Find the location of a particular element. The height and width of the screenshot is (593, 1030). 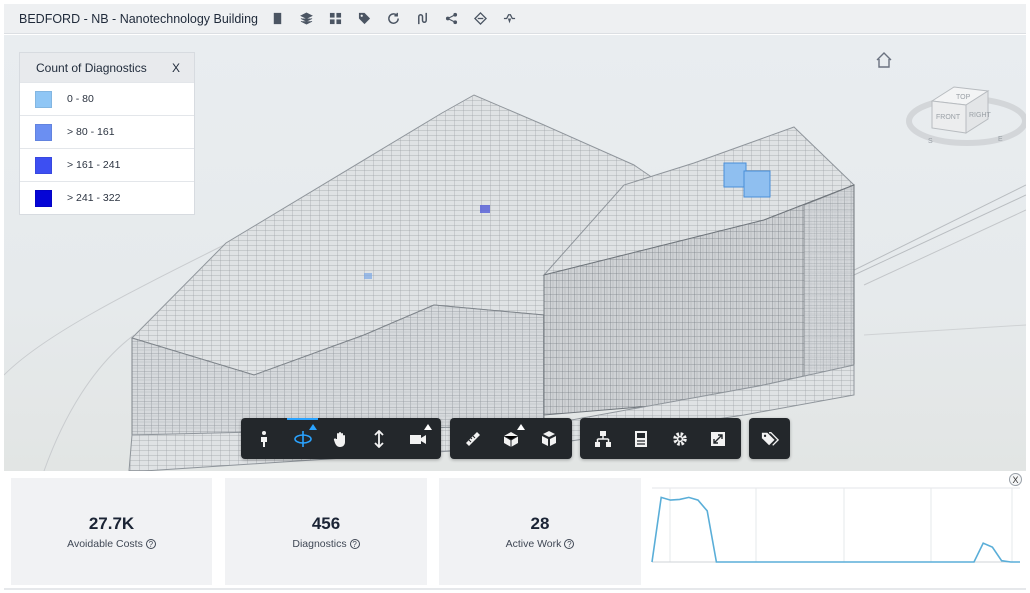

metric-label: Active Work? is located at coordinates (540, 544).